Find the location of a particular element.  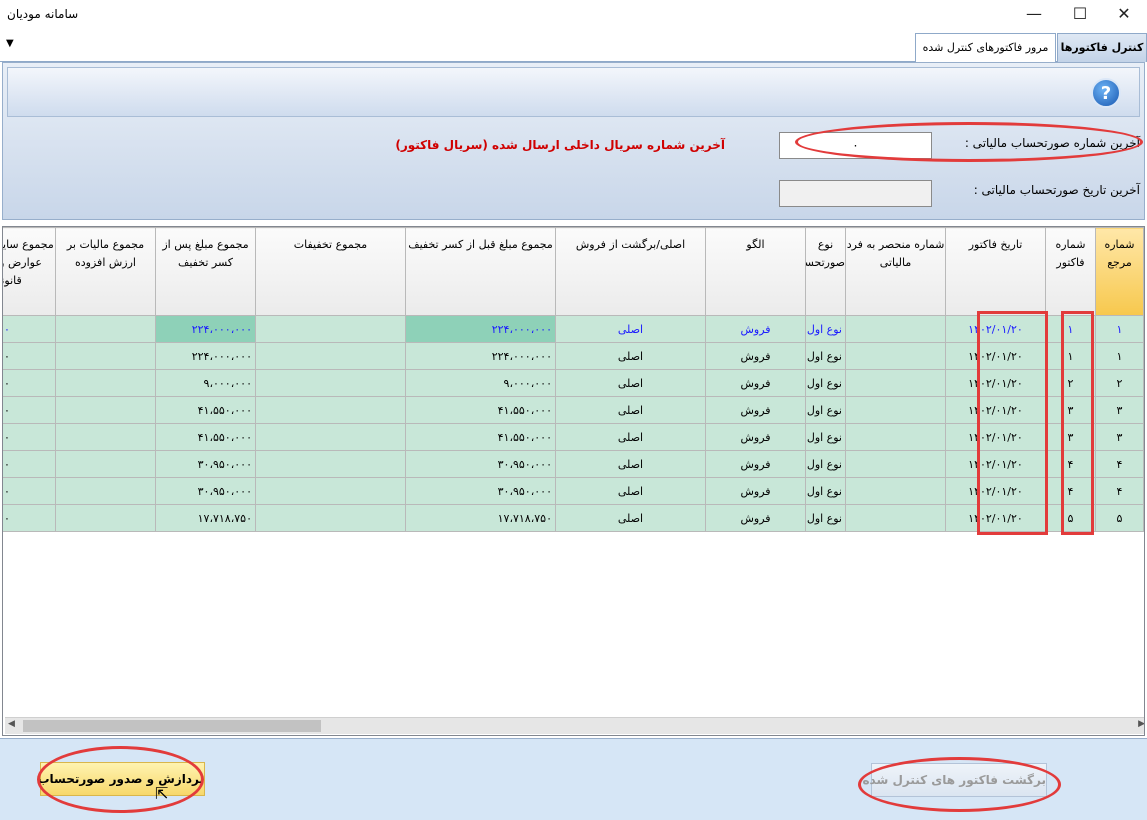

column-header: مجموع سایر مالیات، عوارض و وجوه قانونی is located at coordinates (29, 271).